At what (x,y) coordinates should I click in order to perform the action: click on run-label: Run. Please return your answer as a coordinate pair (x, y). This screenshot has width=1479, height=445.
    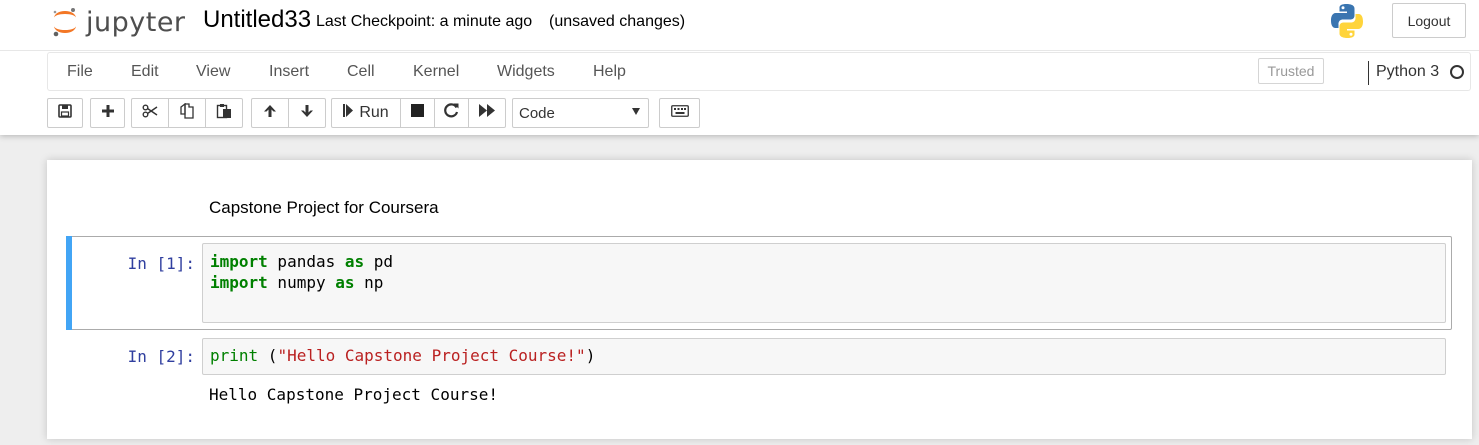
    Looking at the image, I should click on (374, 112).